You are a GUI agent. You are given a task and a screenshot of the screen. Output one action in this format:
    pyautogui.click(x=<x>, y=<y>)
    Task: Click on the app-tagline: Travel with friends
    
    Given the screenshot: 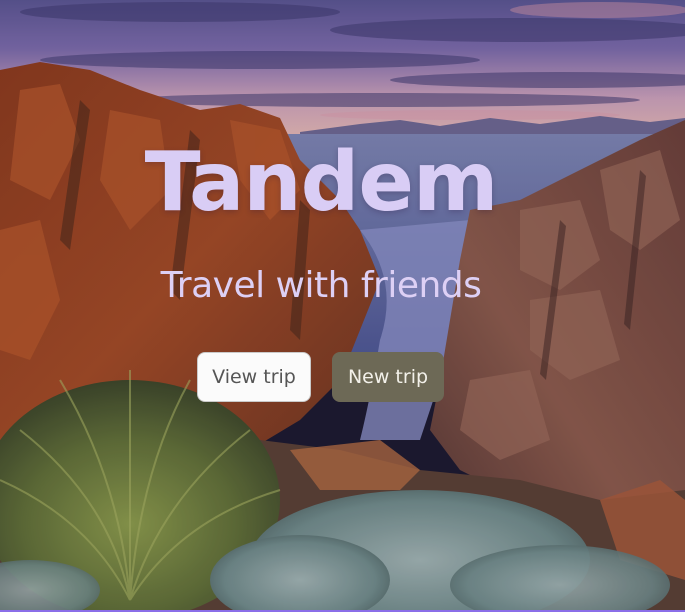 What is the action you would take?
    pyautogui.click(x=321, y=285)
    